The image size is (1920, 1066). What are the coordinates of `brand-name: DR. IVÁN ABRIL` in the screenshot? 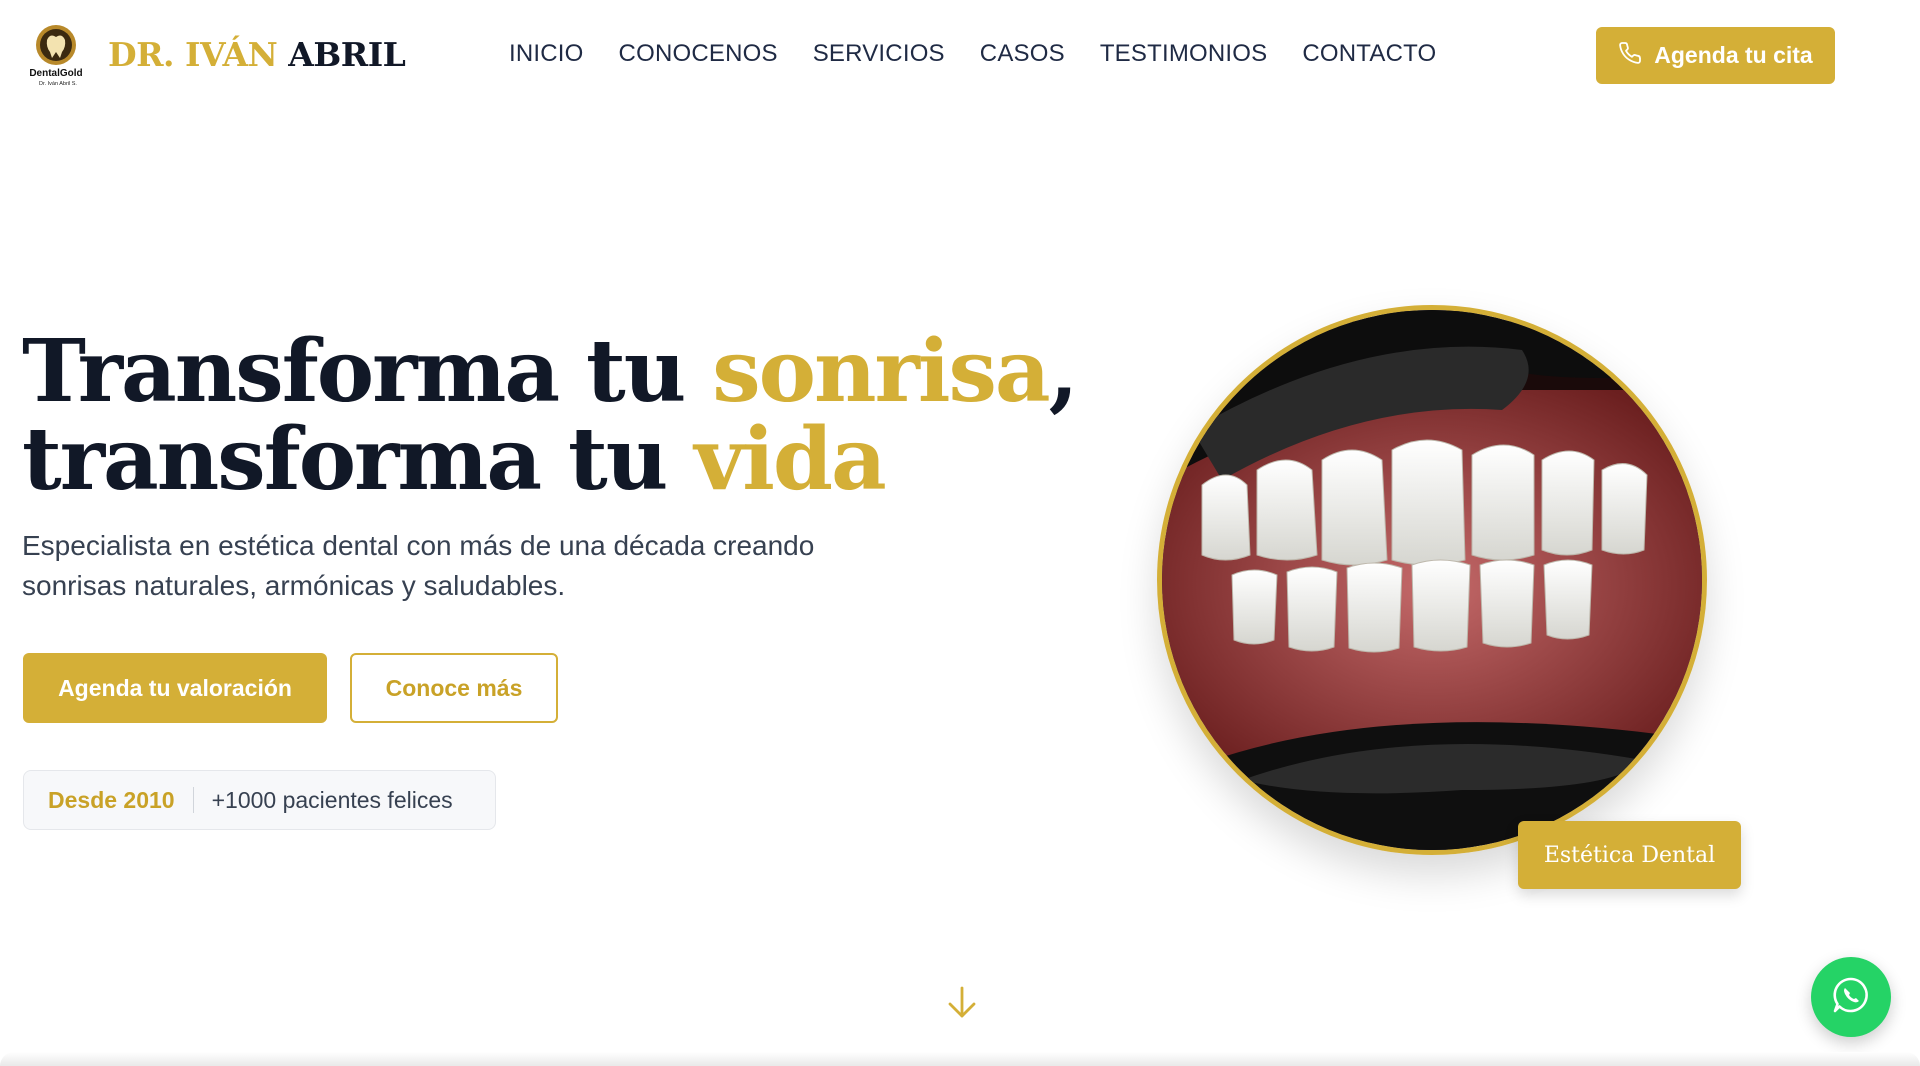 It's located at (257, 54).